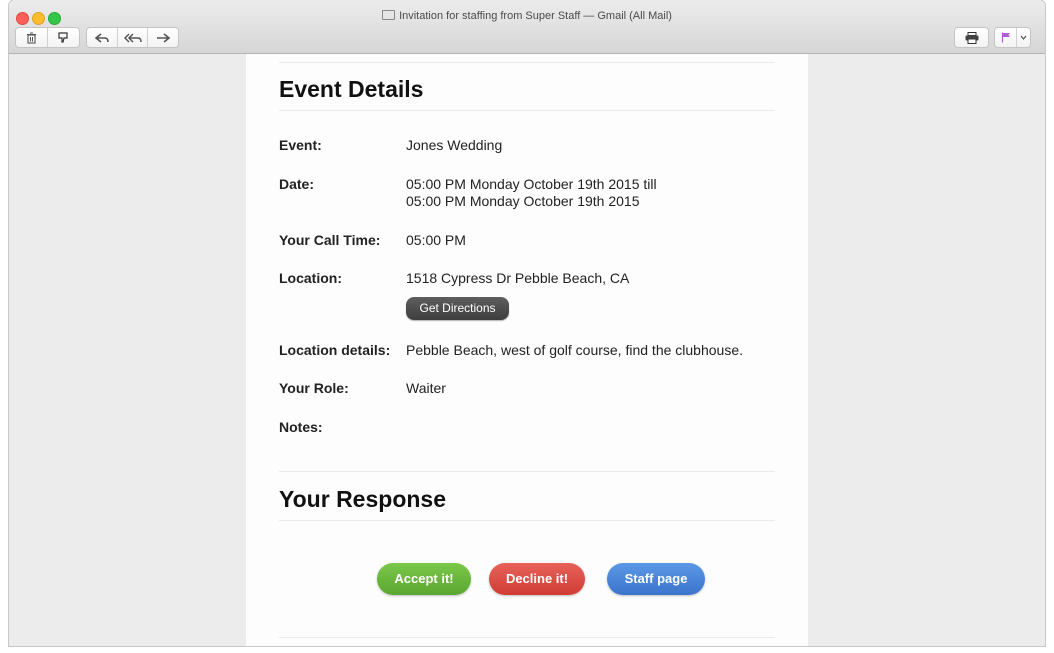  I want to click on print-group, so click(971, 37).